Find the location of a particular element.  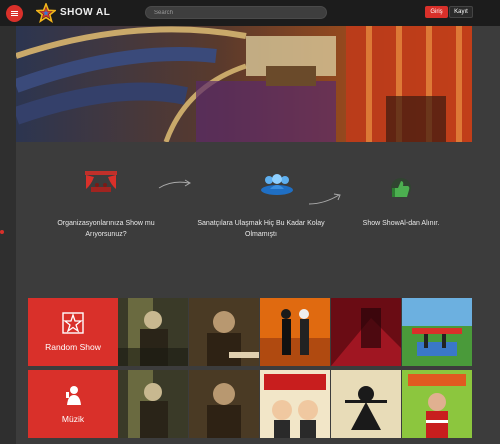

feature-1-line2: Arıyorsunuz? is located at coordinates (106, 234).